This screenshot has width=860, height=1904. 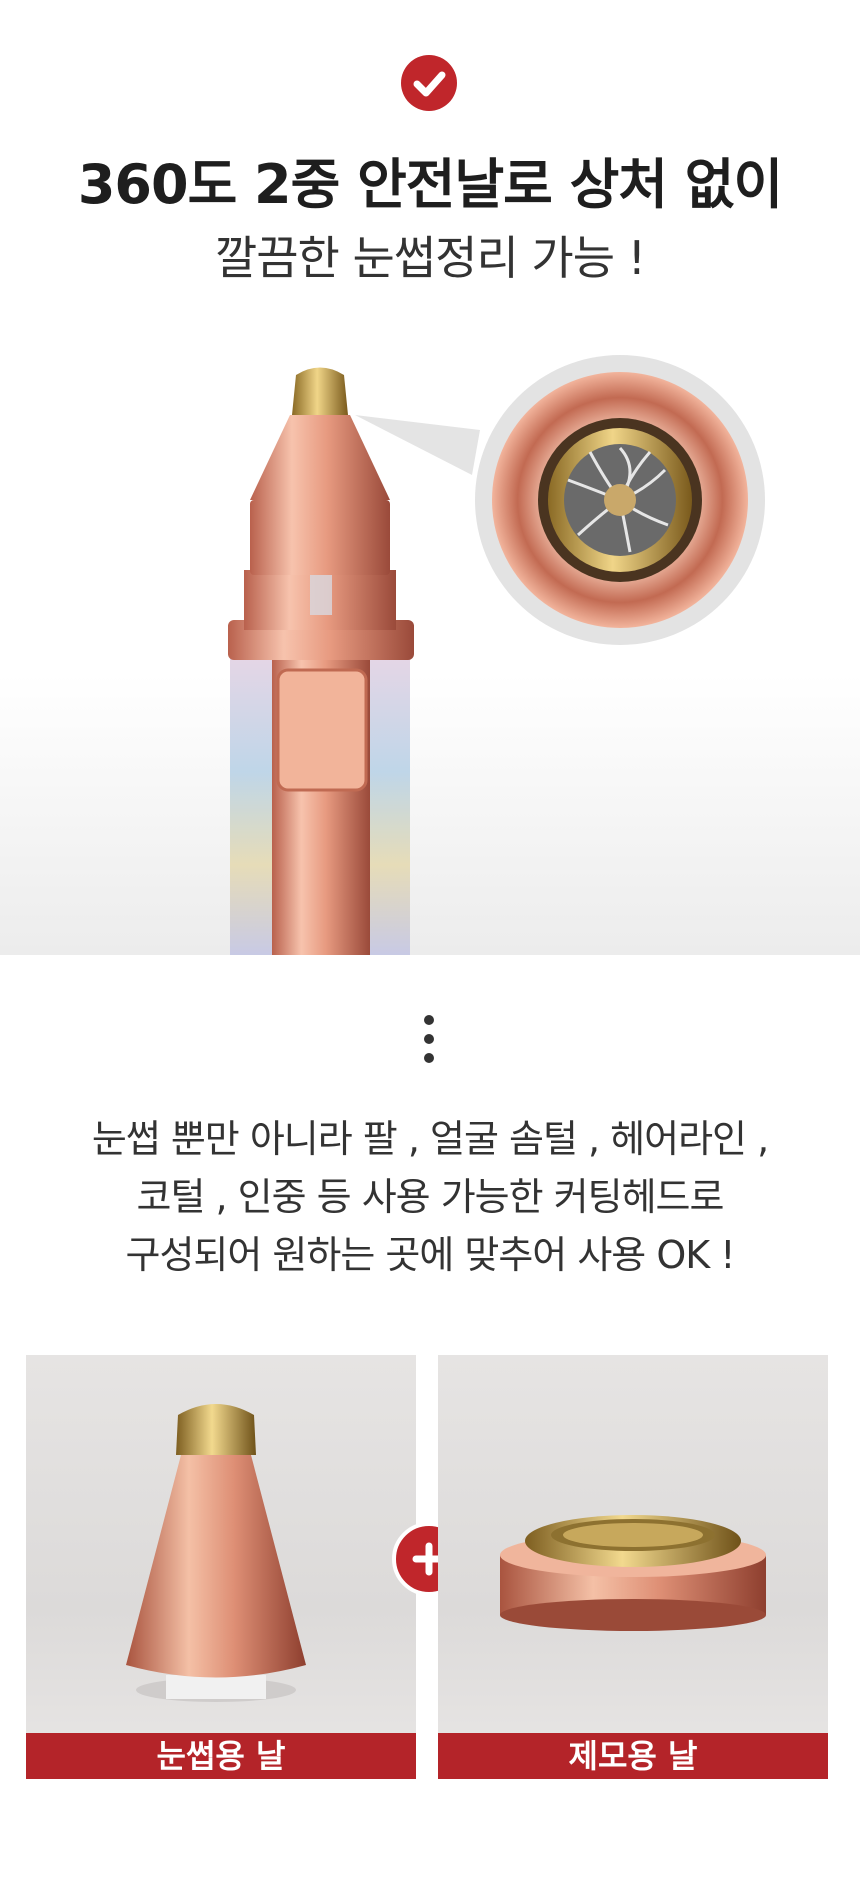 What do you see at coordinates (430, 1197) in the screenshot?
I see `description-line-2: 코털 , 인중 등 사용 가능한 커팅헤드로` at bounding box center [430, 1197].